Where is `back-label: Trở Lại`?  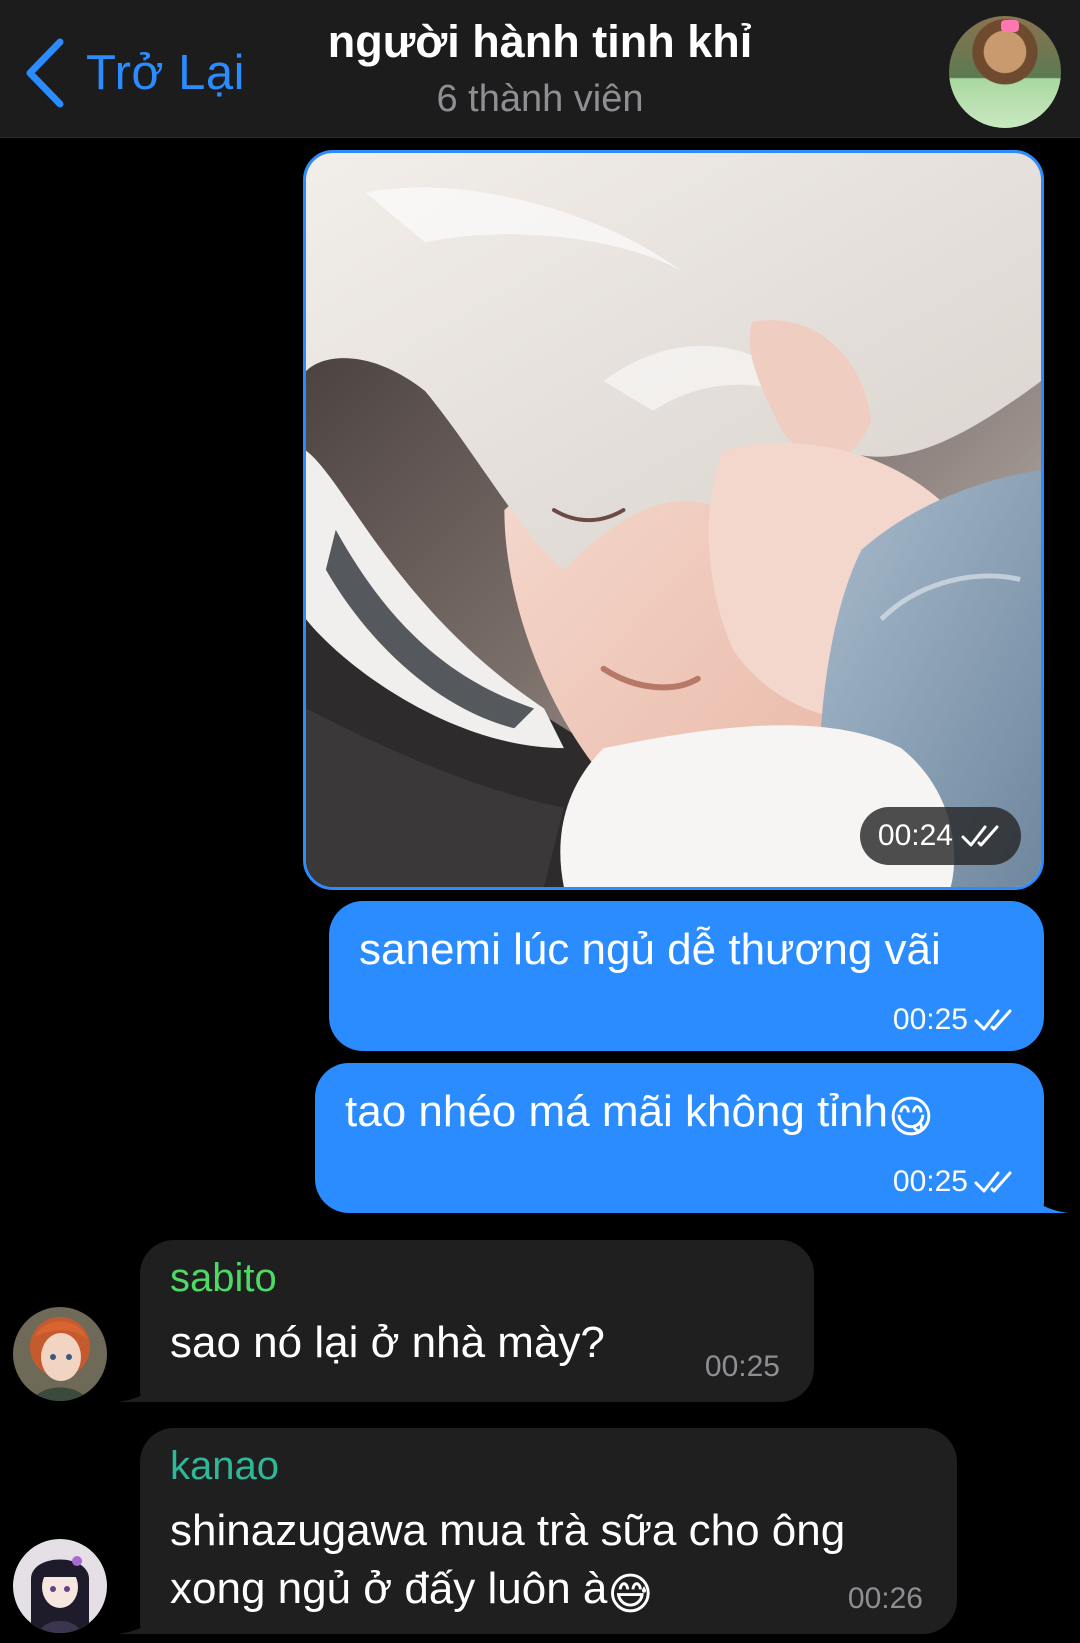
back-label: Trở Lại is located at coordinates (166, 73).